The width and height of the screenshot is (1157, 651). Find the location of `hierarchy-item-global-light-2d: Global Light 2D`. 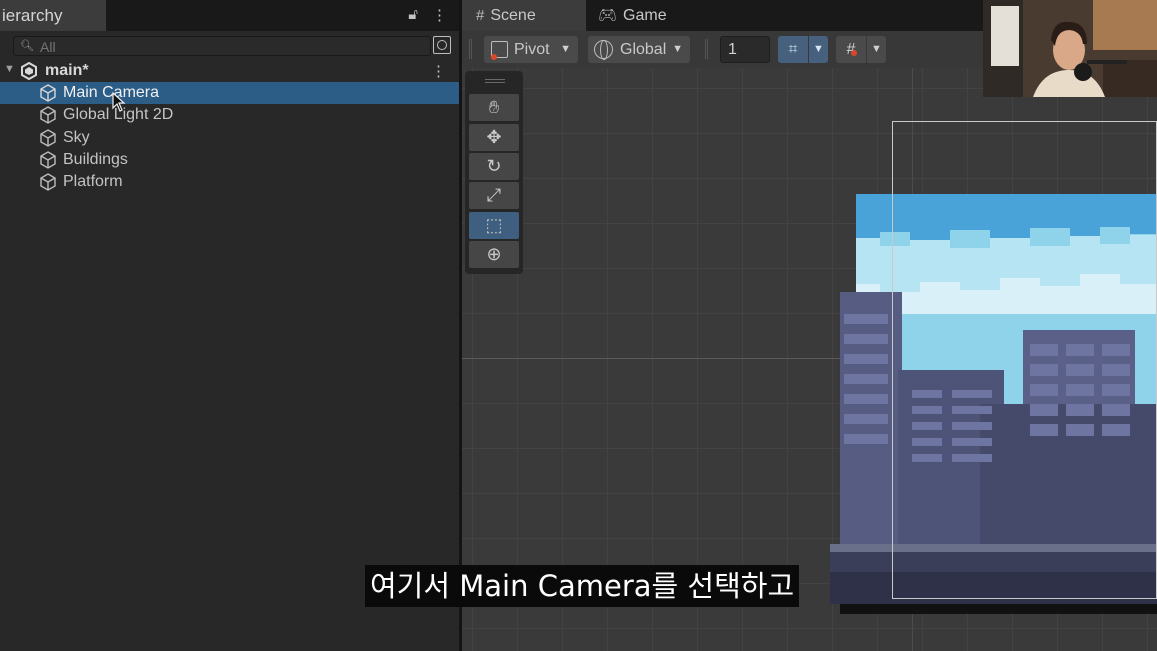

hierarchy-item-global-light-2d: Global Light 2D is located at coordinates (229, 115).